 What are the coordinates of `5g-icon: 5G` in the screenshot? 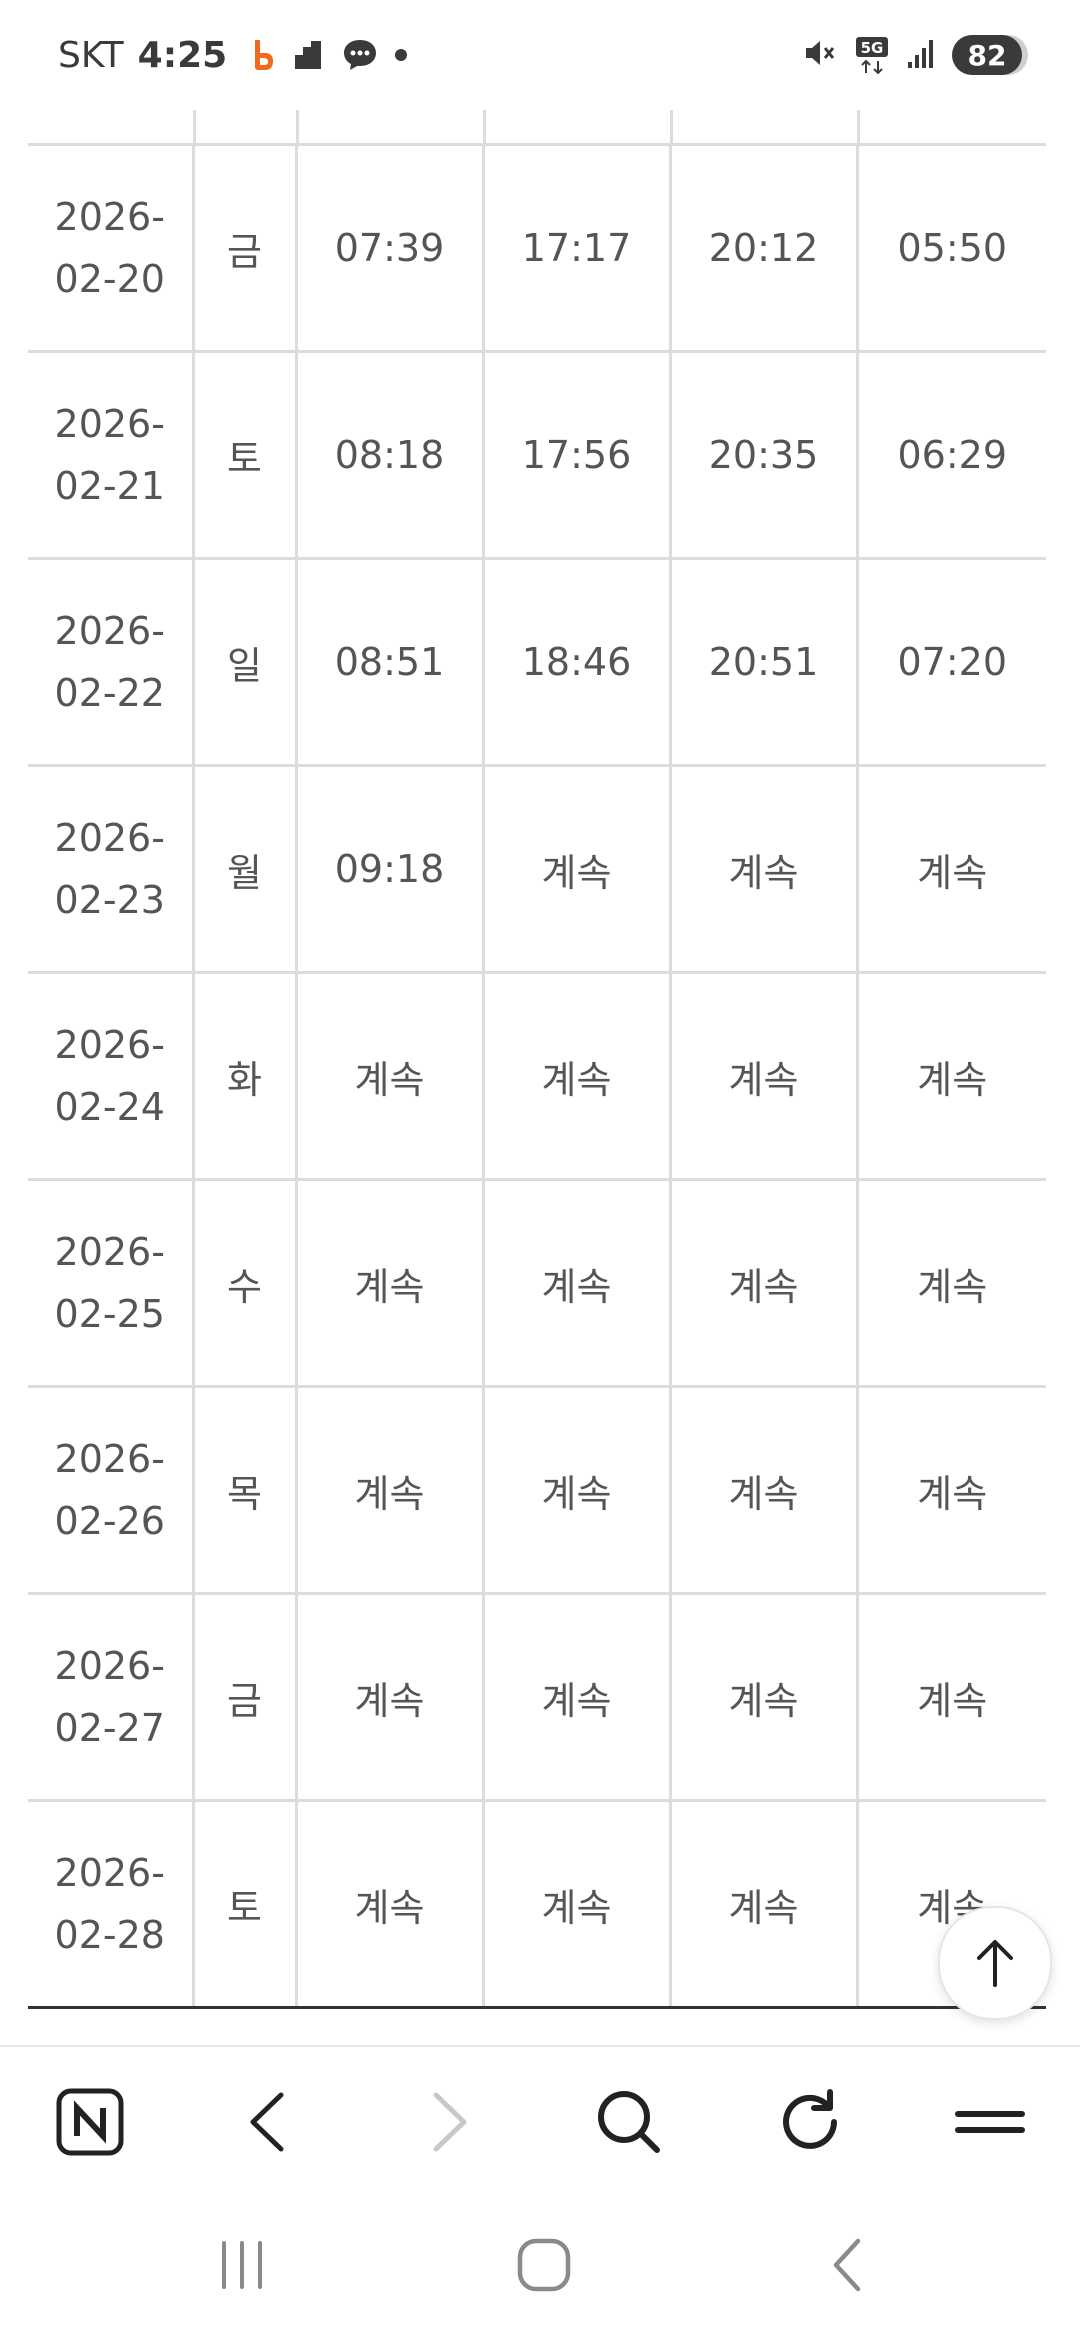 It's located at (872, 55).